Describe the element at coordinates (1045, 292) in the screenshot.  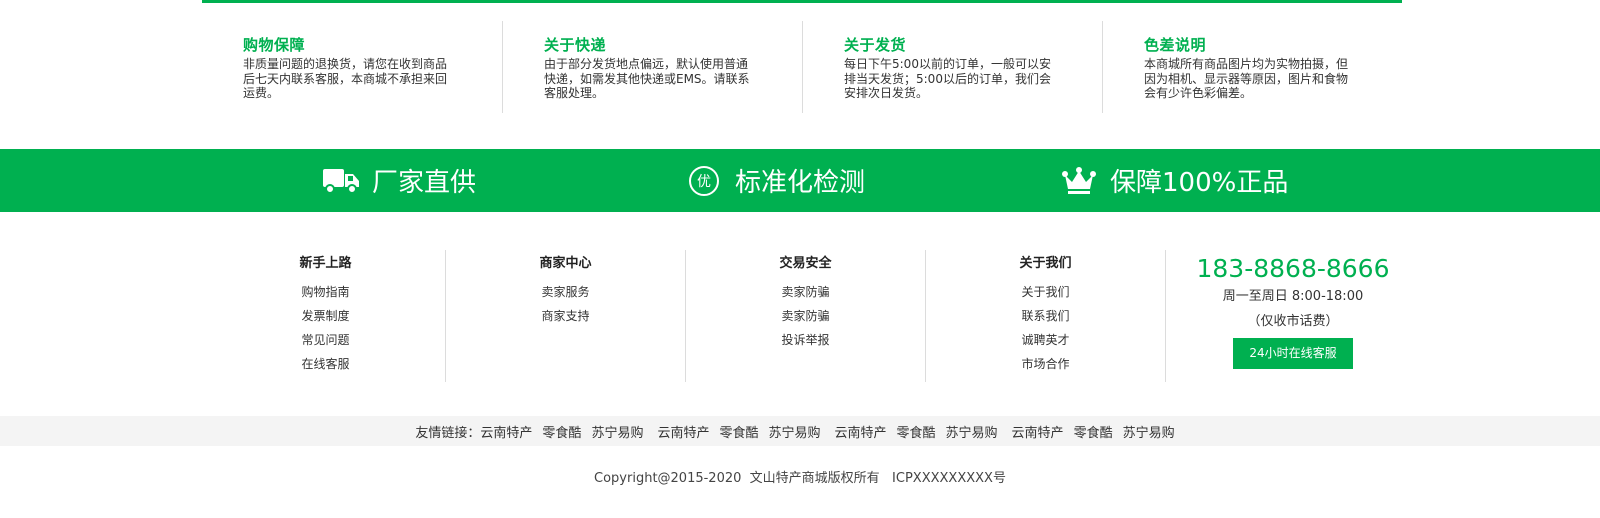
I see `footer-link: 关于我们` at that location.